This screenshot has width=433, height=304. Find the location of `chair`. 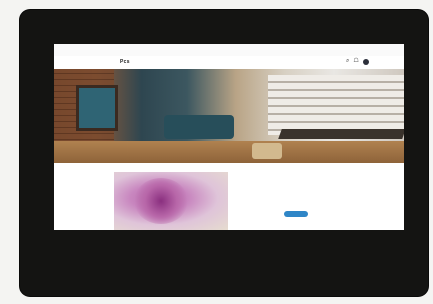

chair is located at coordinates (267, 151).